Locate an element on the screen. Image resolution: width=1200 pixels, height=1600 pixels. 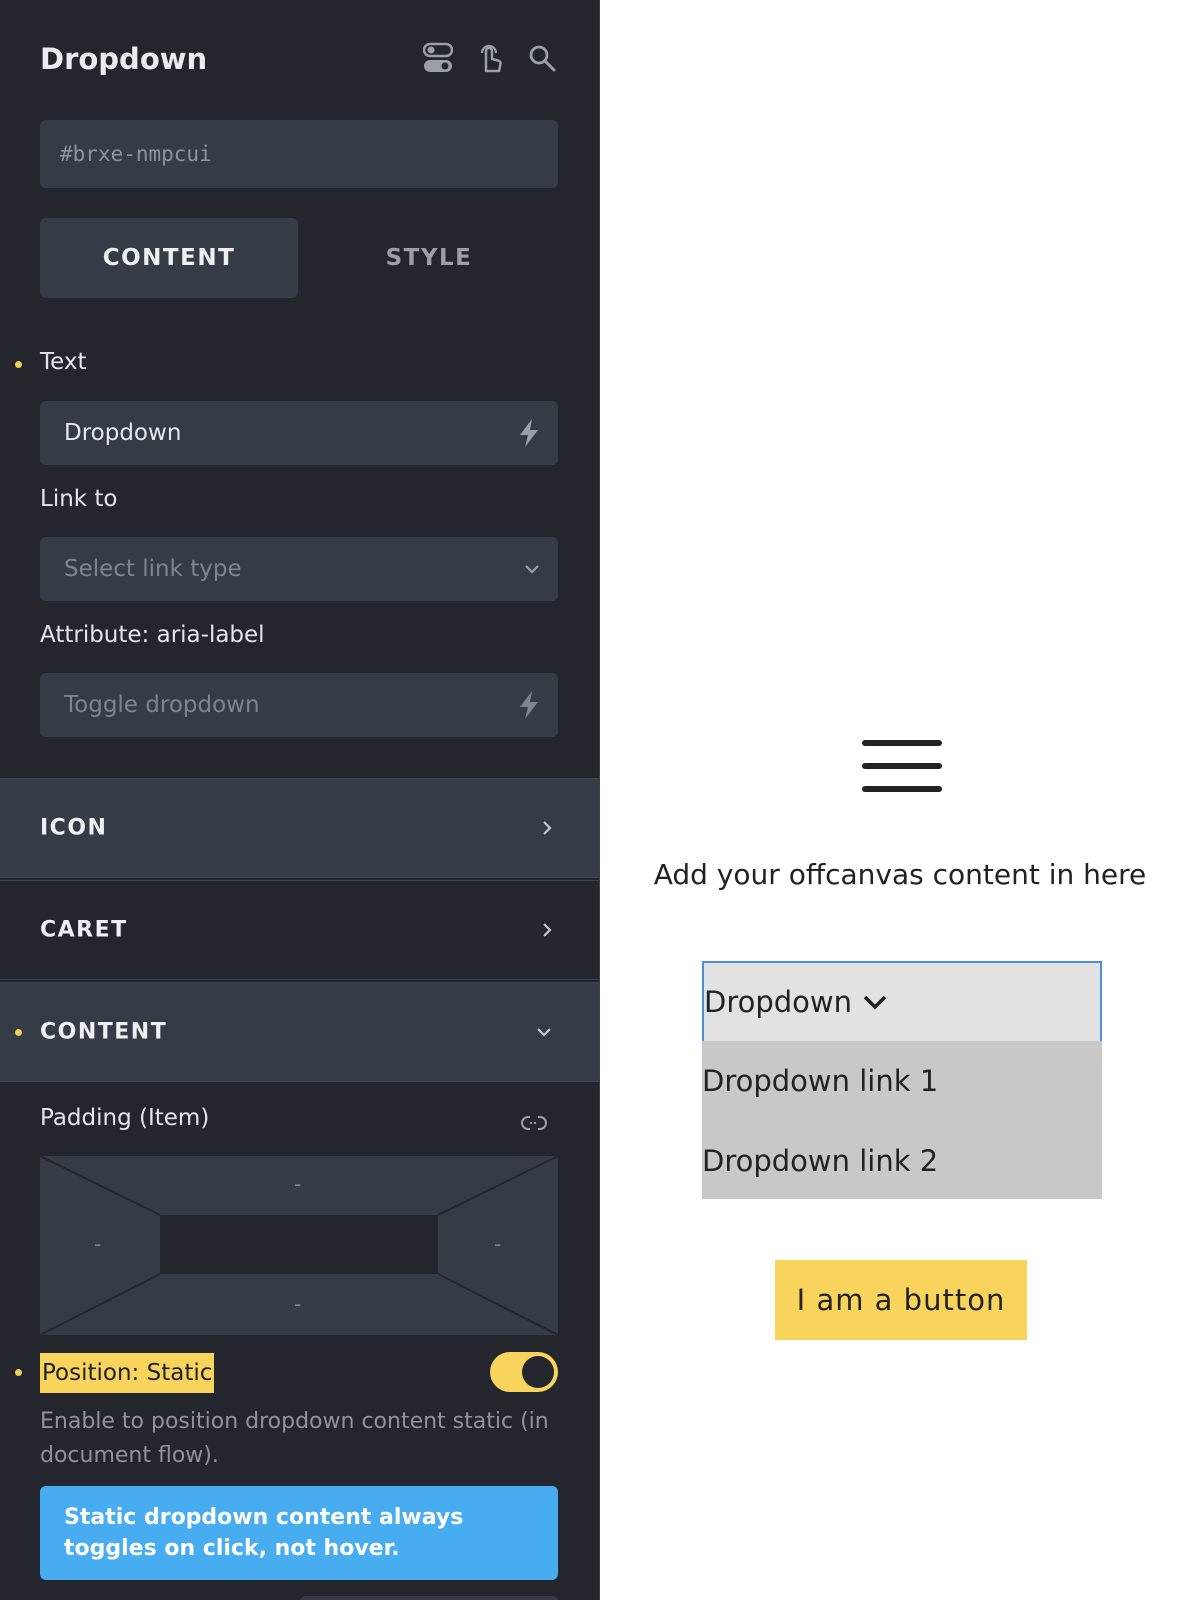
hamburger-icon is located at coordinates (902, 766).